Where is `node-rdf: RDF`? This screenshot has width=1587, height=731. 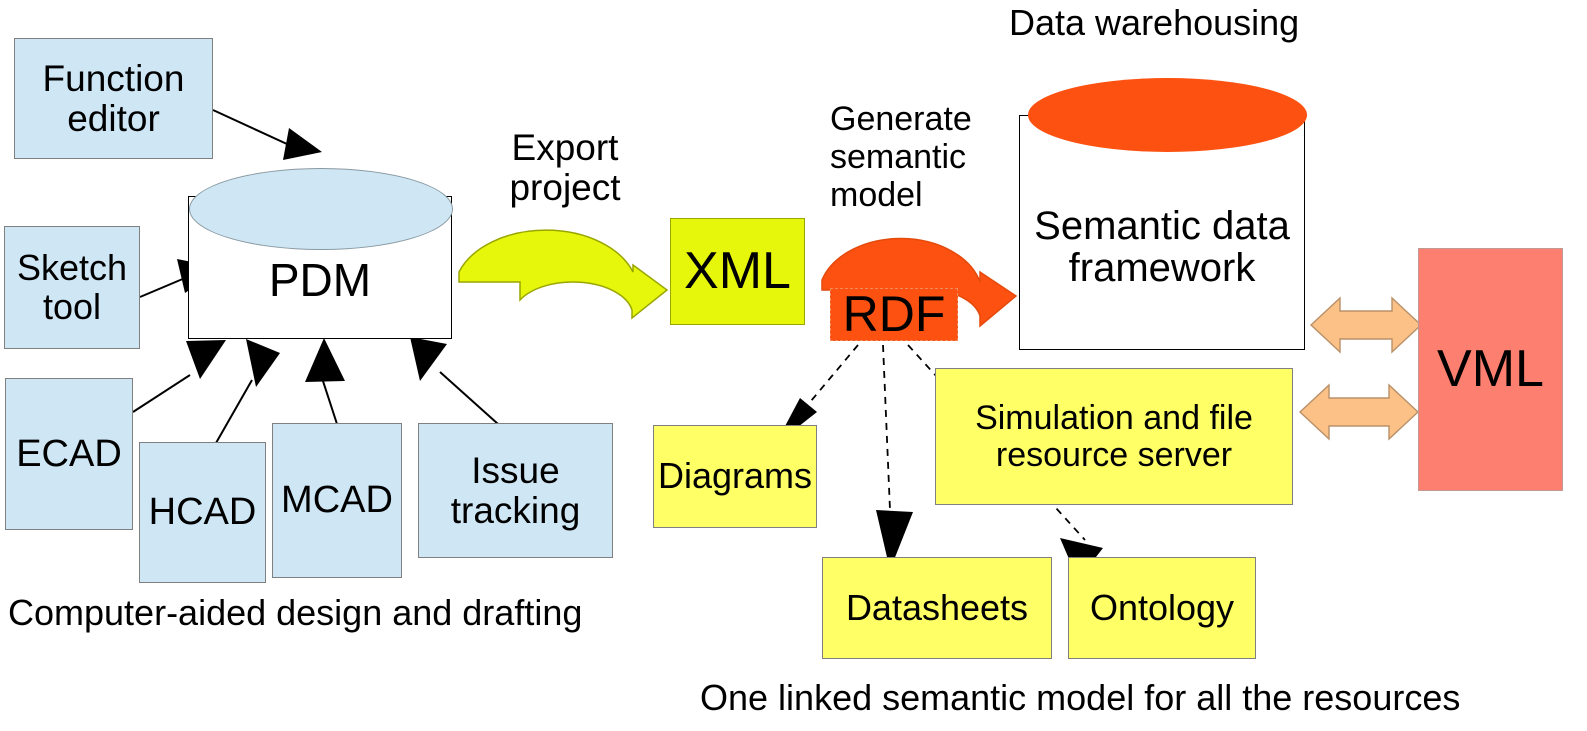
node-rdf: RDF is located at coordinates (894, 314).